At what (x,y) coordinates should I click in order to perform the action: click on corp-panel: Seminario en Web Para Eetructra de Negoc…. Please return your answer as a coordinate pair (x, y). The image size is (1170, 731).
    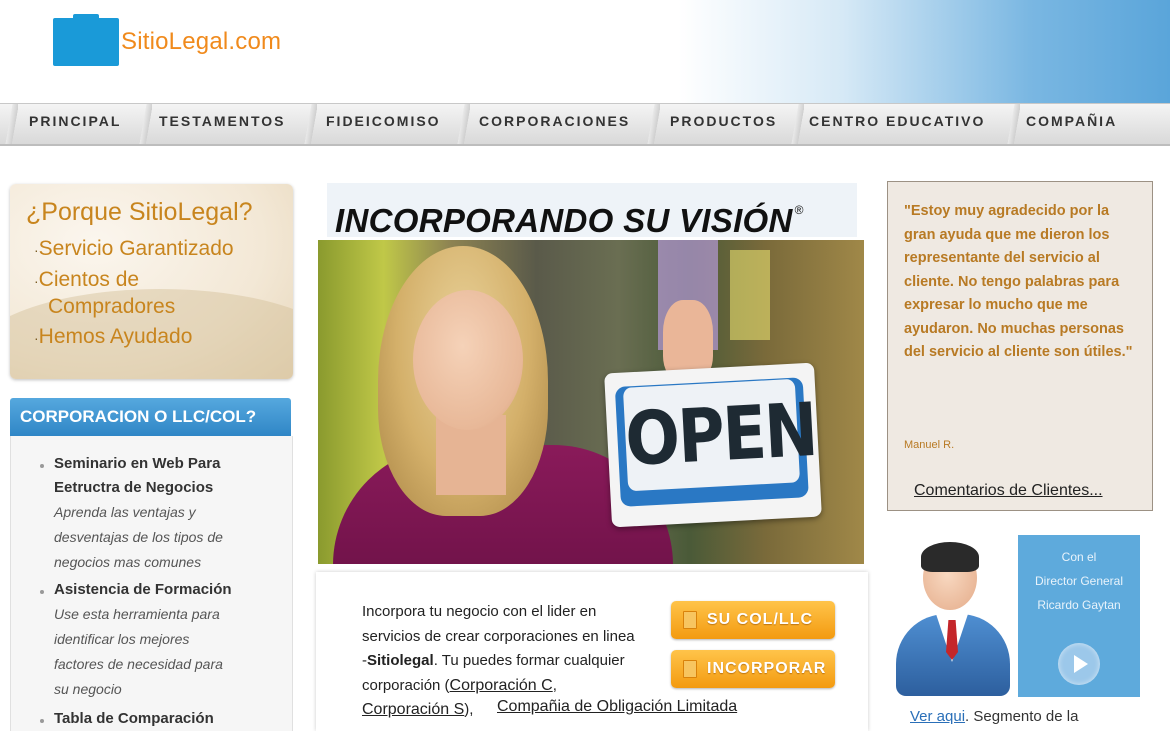
    Looking at the image, I should click on (151, 583).